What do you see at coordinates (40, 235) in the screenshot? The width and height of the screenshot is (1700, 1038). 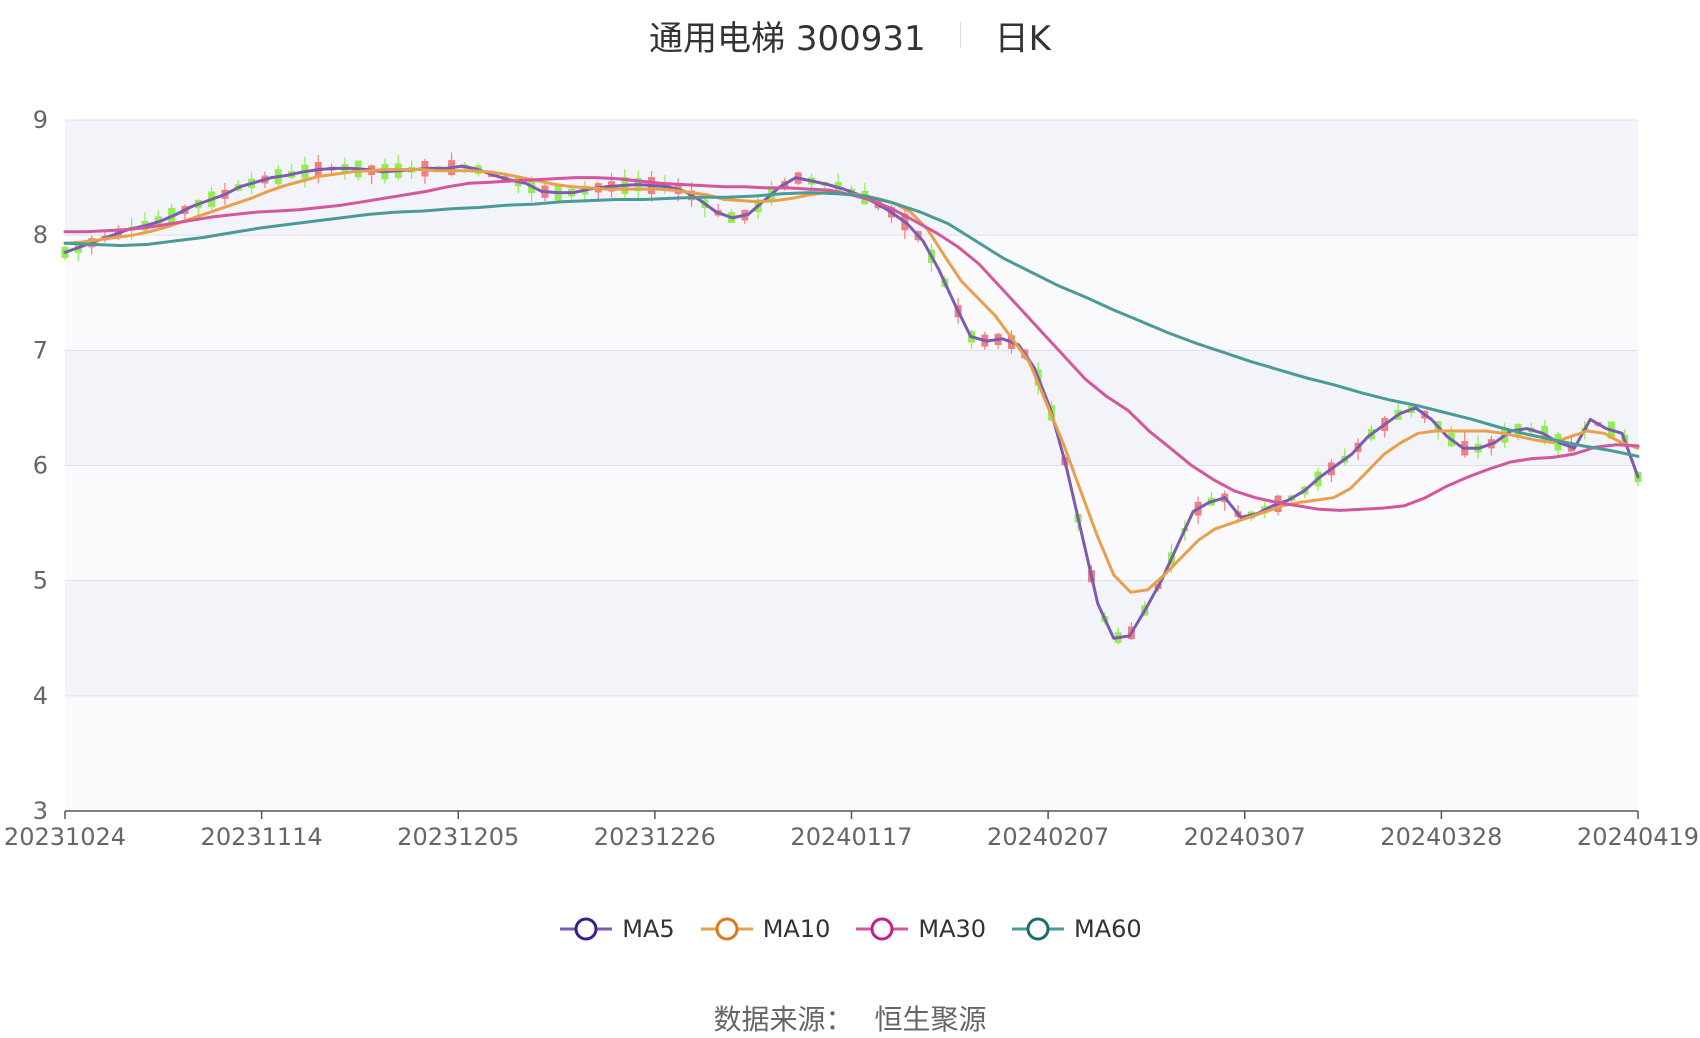 I see `y-tick-label: 8` at bounding box center [40, 235].